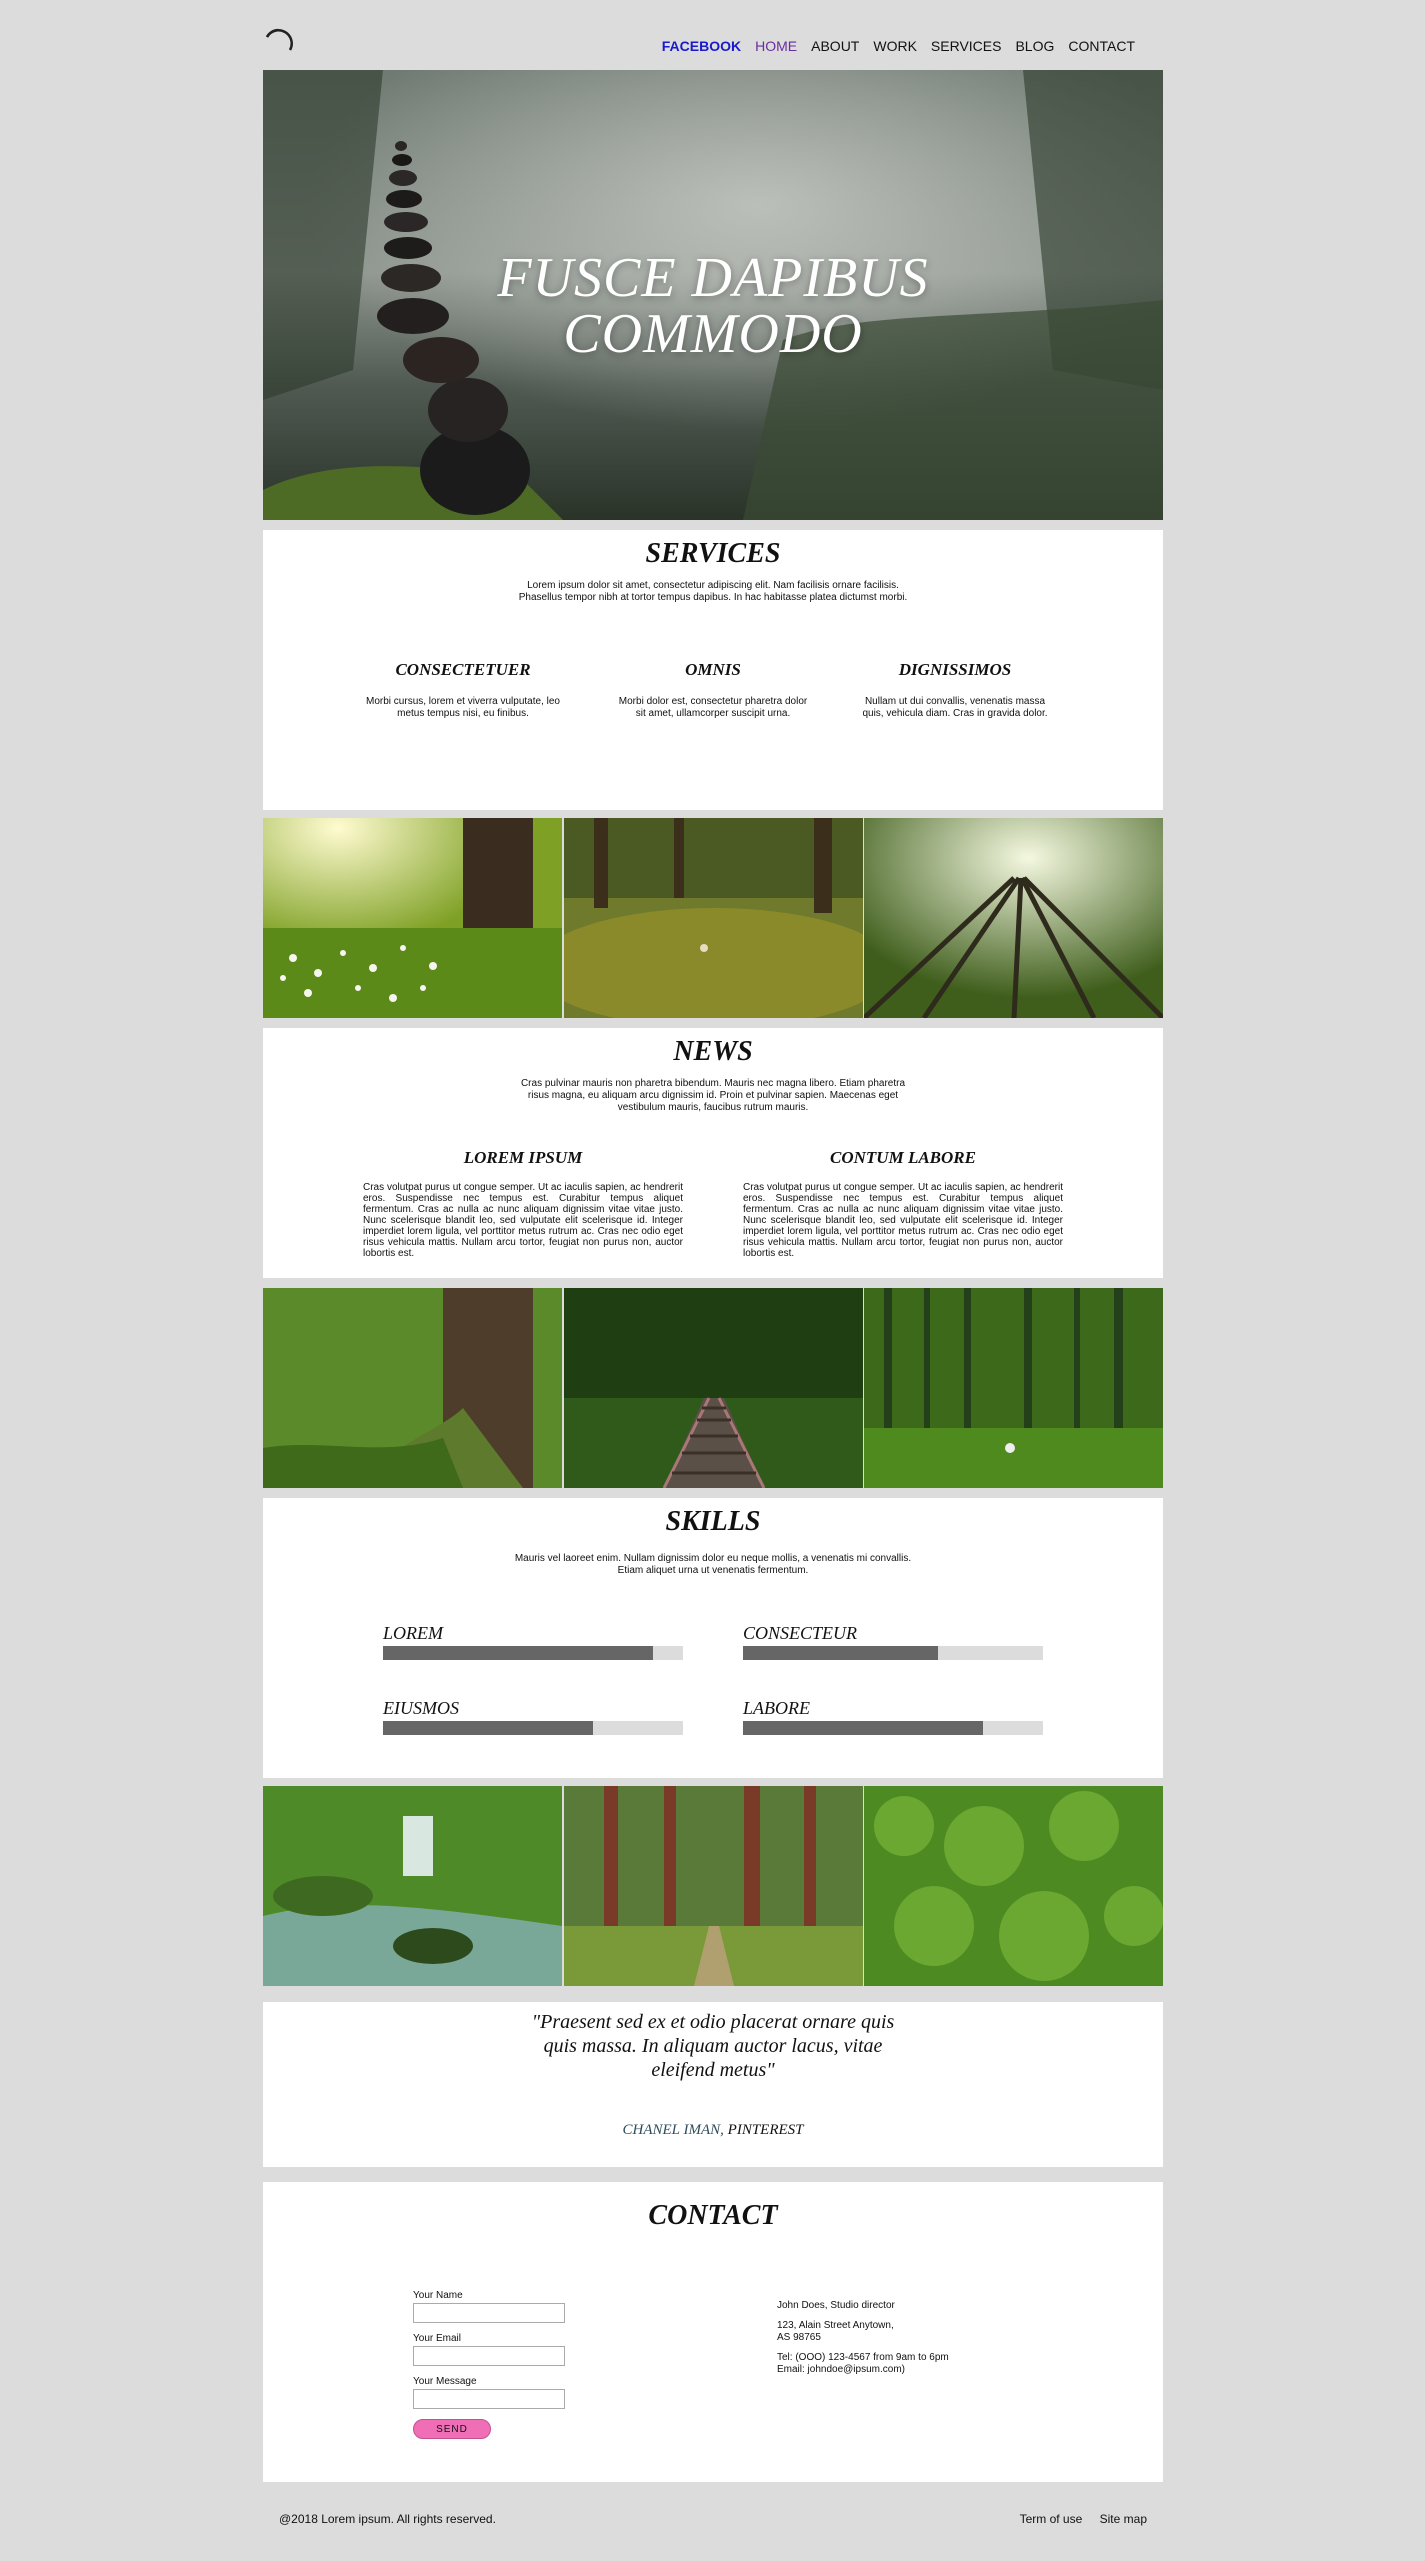 The width and height of the screenshot is (1425, 2561). Describe the element at coordinates (836, 2305) in the screenshot. I see `contact-person: John Does, Studio director` at that location.